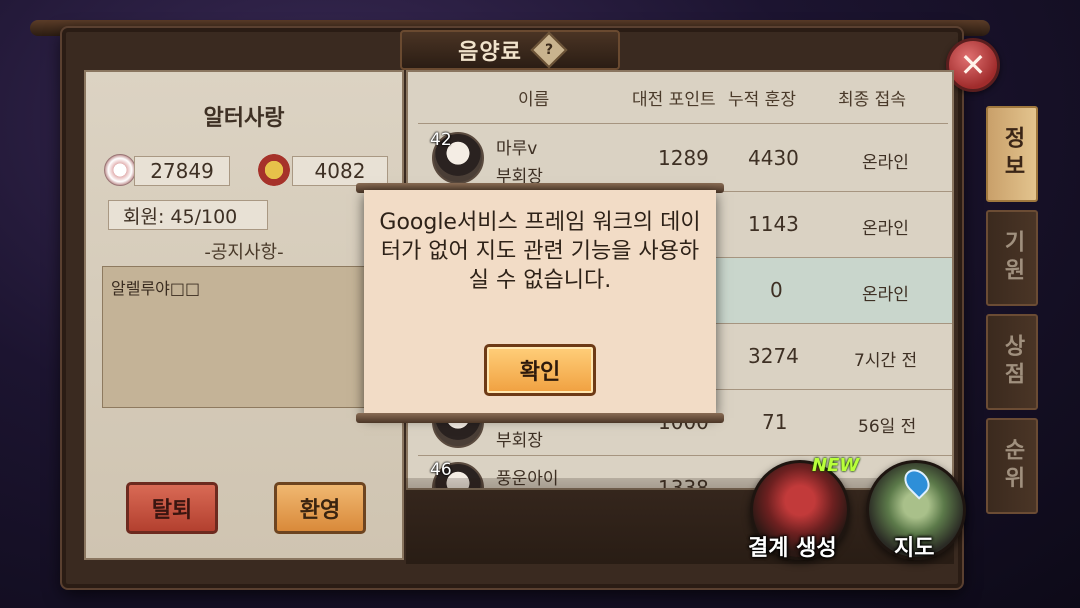  Describe the element at coordinates (776, 290) in the screenshot. I see `member-medals: 0` at that location.